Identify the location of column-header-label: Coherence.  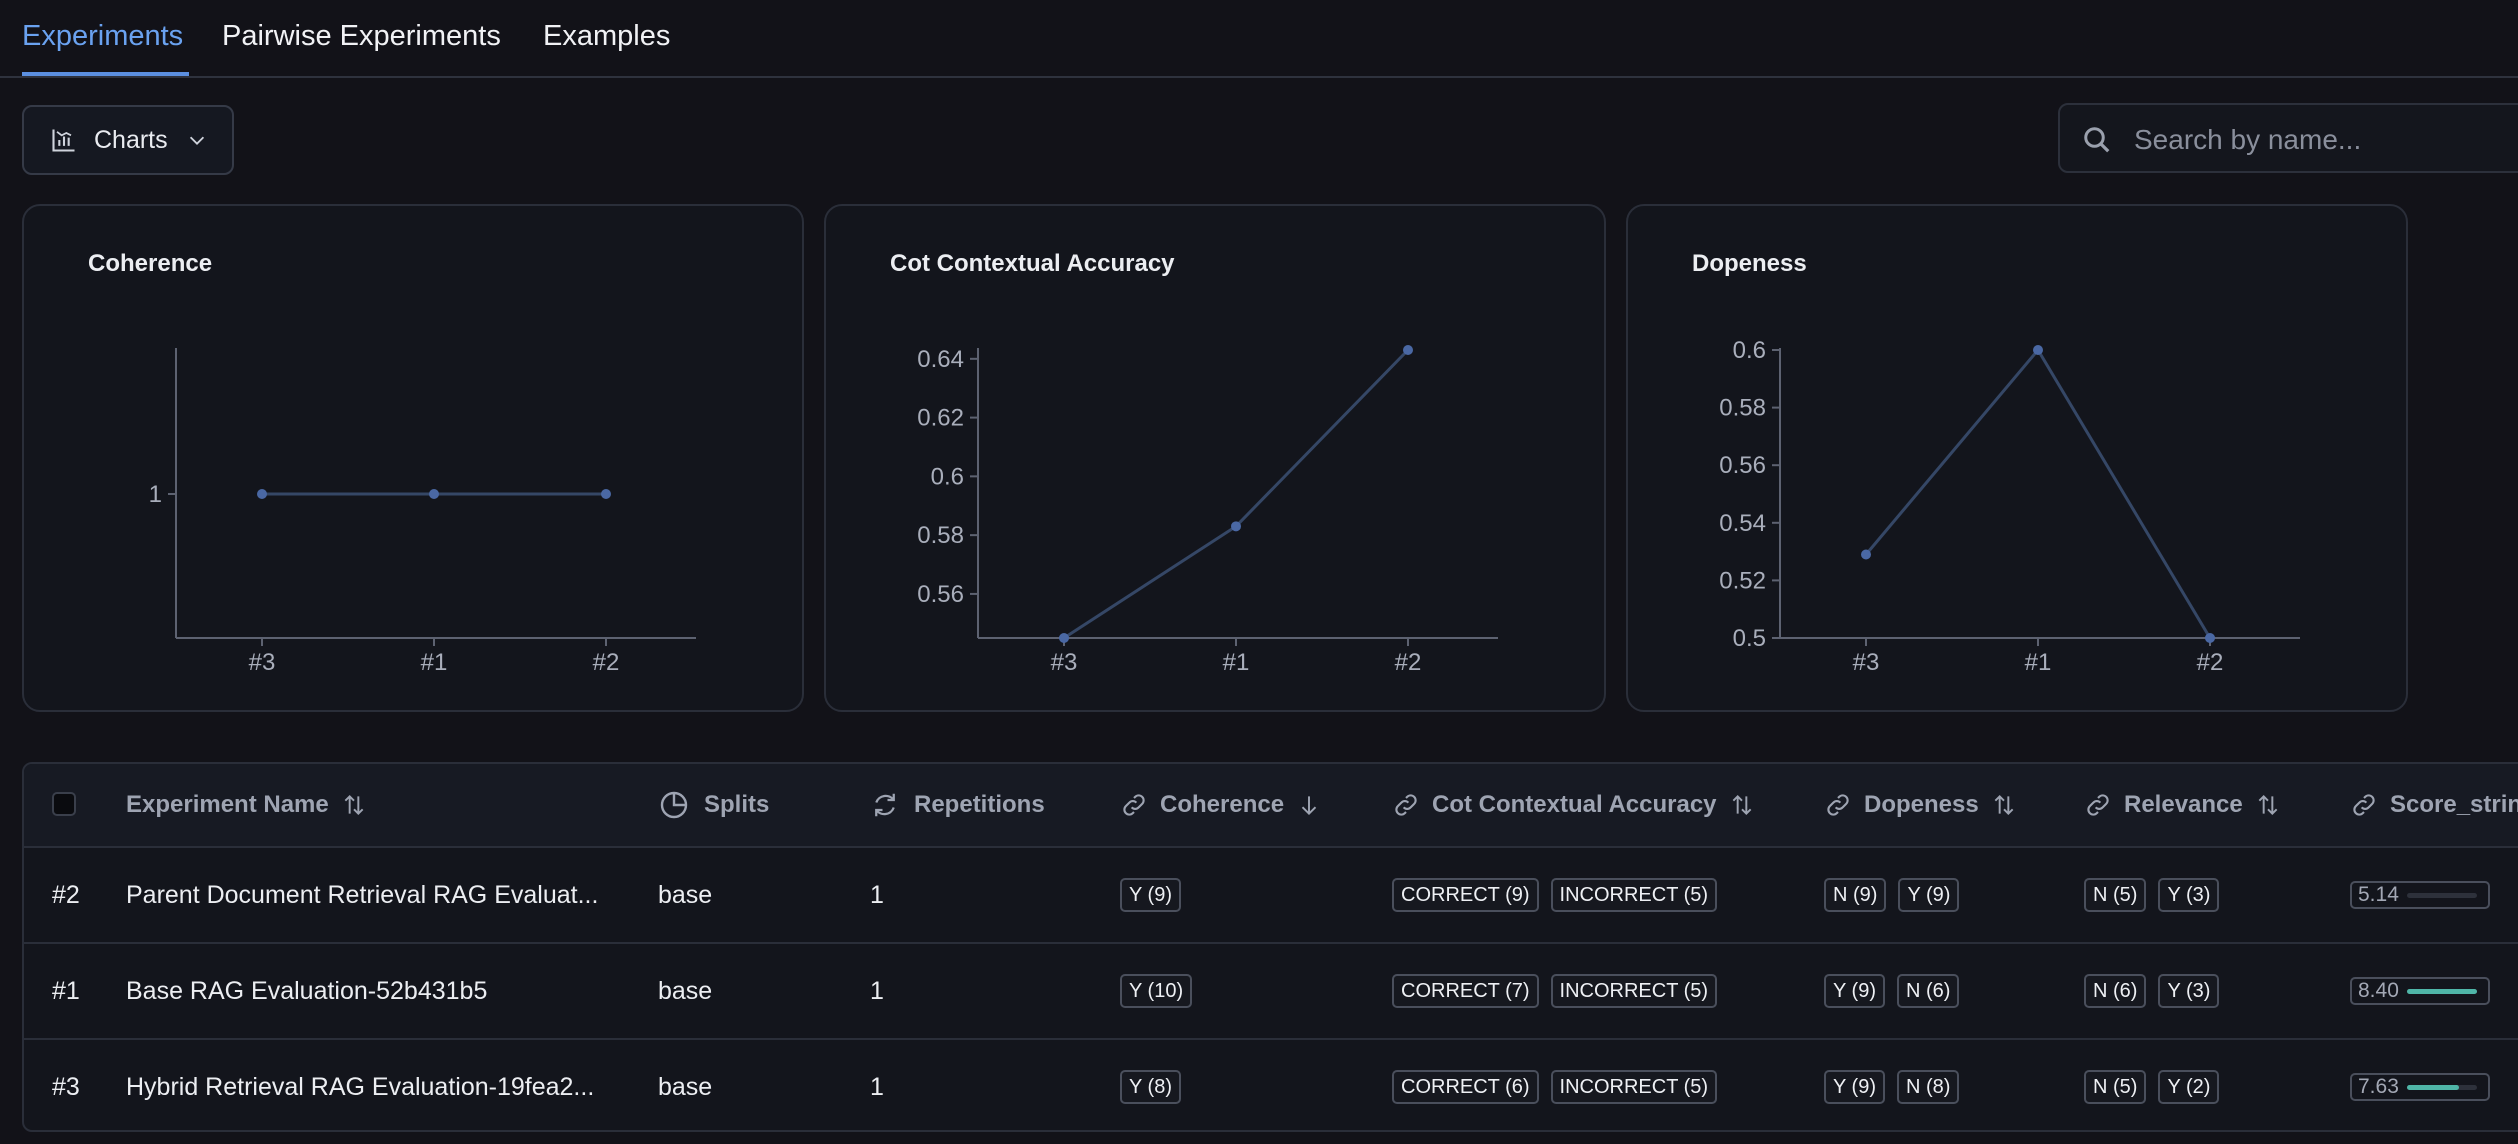
(1222, 804).